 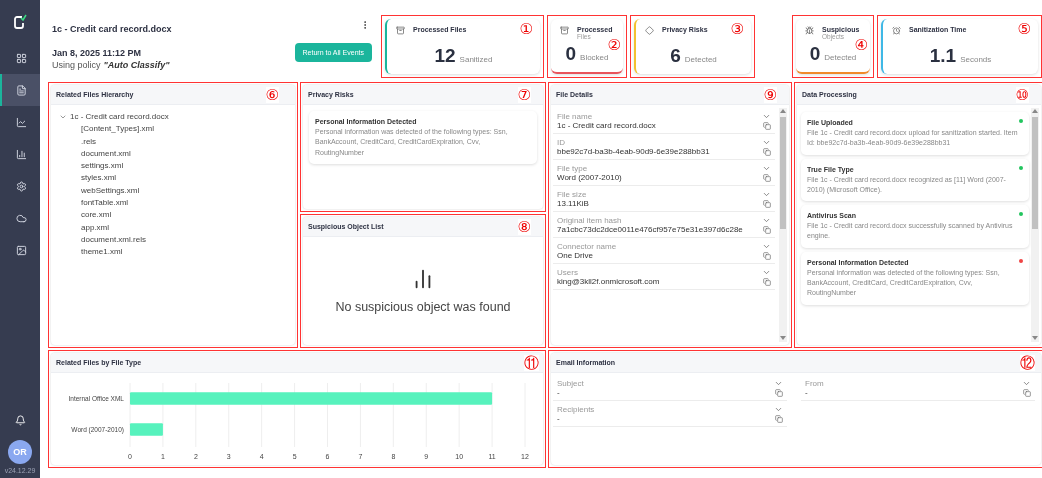 What do you see at coordinates (594, 57) in the screenshot?
I see `stat-unit: Blocked` at bounding box center [594, 57].